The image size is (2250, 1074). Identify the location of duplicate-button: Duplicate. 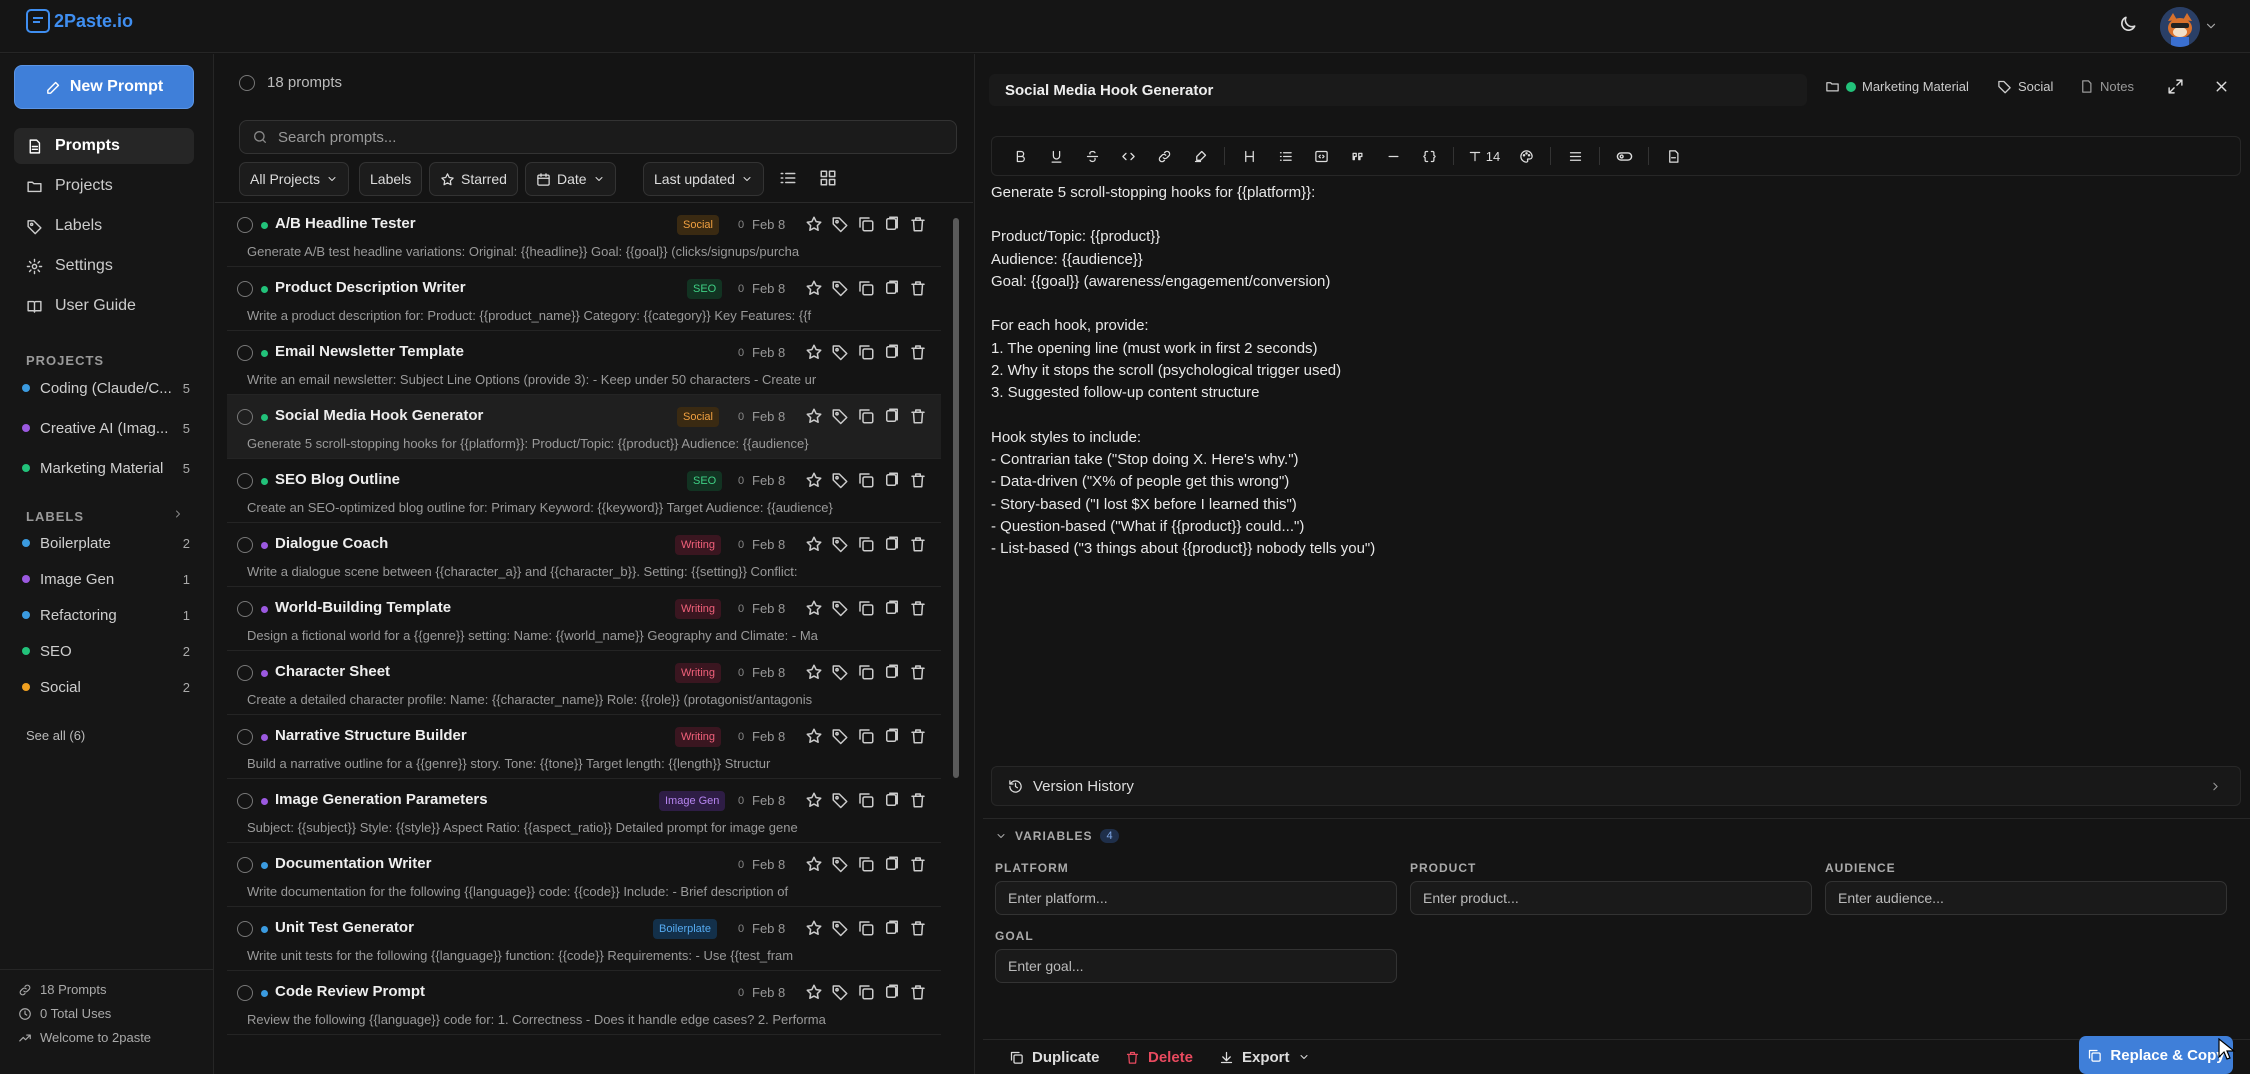
(1054, 1057).